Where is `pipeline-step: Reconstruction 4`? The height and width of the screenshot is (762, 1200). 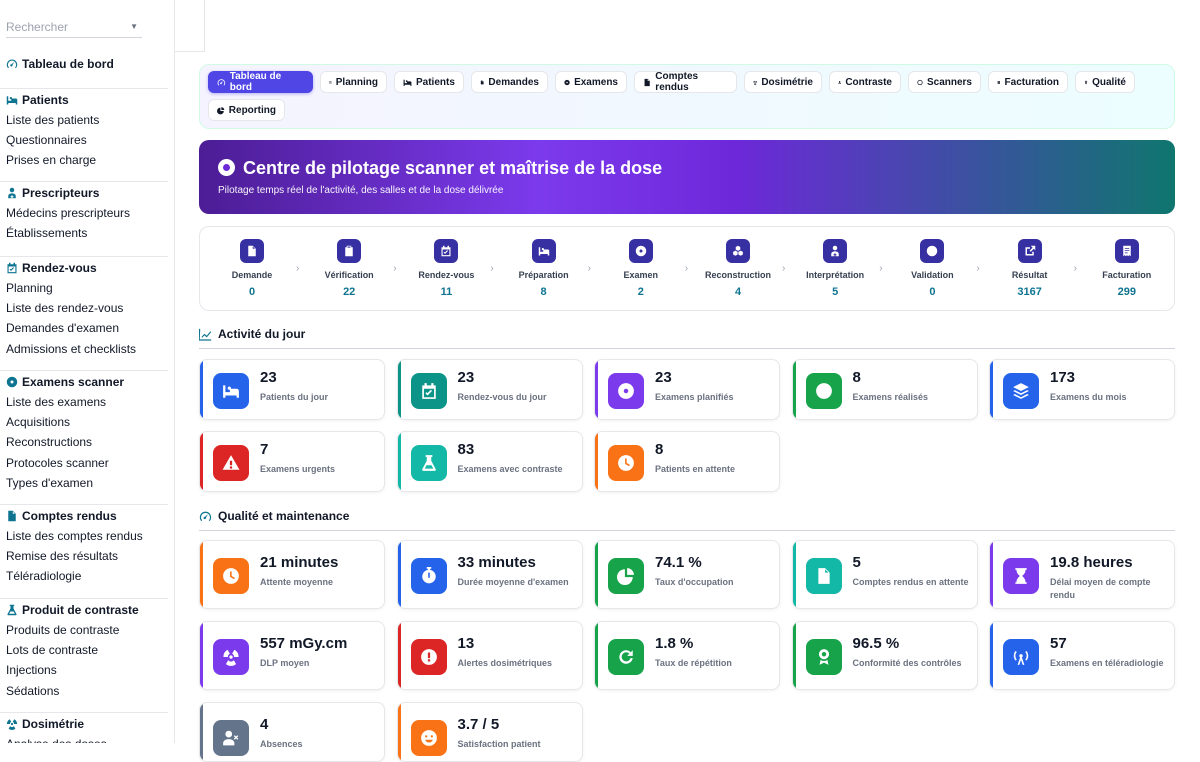
pipeline-step: Reconstruction 4 is located at coordinates (738, 268).